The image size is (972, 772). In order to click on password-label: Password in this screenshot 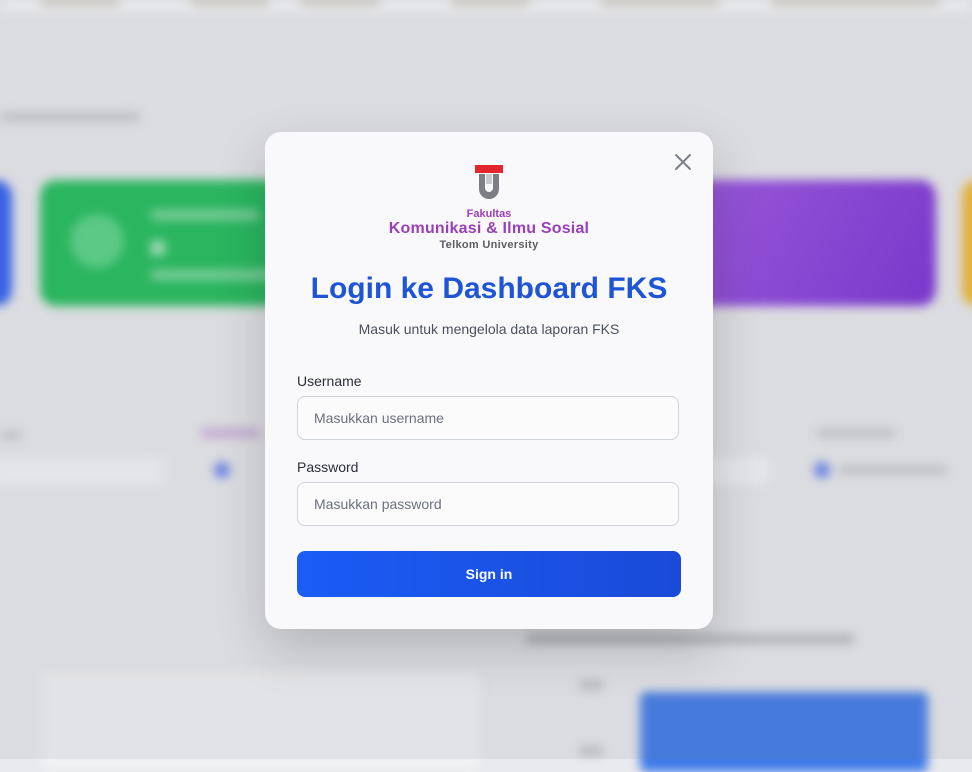, I will do `click(328, 467)`.